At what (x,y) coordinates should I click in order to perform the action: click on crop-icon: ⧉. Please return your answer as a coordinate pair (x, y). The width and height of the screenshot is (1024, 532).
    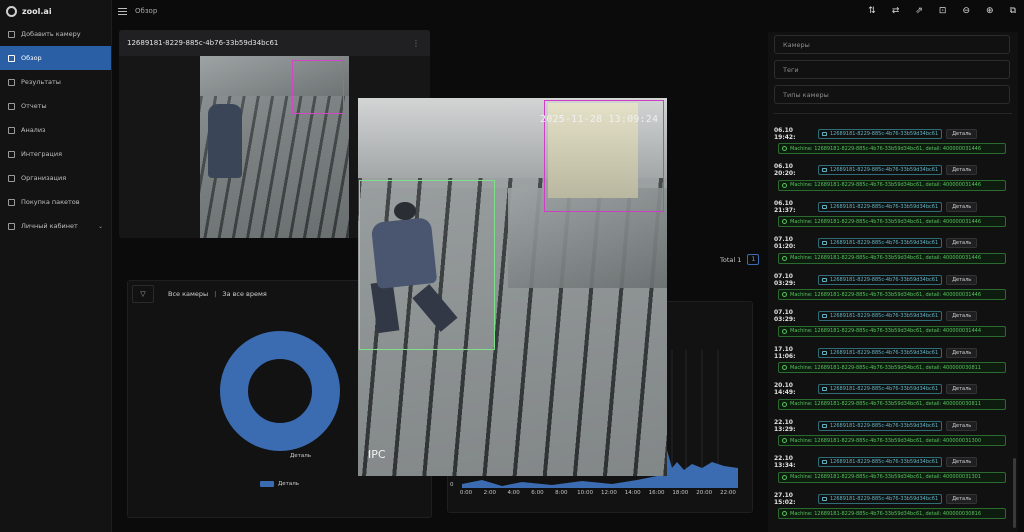
    Looking at the image, I should click on (1013, 11).